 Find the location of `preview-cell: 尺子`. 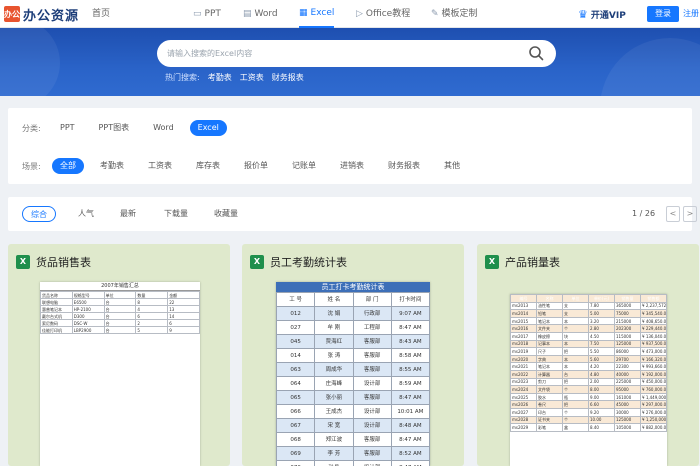

preview-cell: 尺子 is located at coordinates (549, 351).